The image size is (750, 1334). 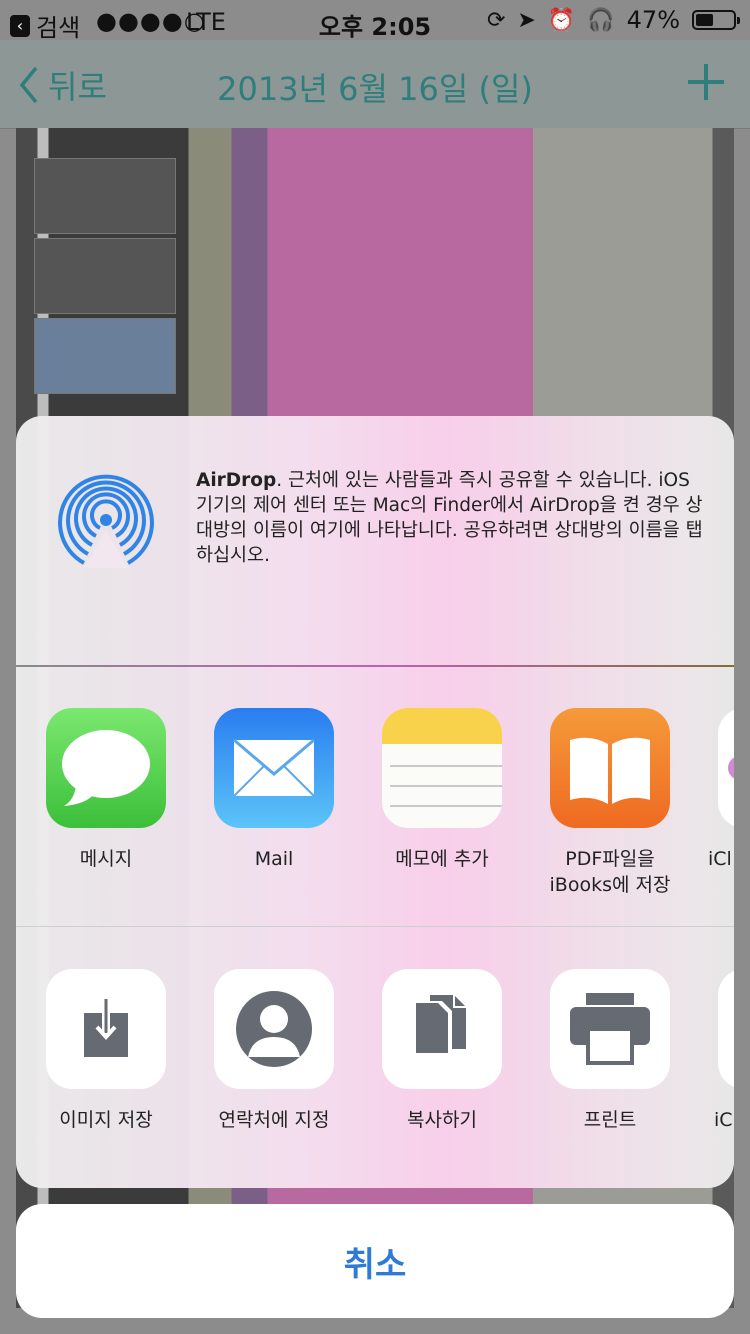 I want to click on action-print: 프린트, so click(x=610, y=1051).